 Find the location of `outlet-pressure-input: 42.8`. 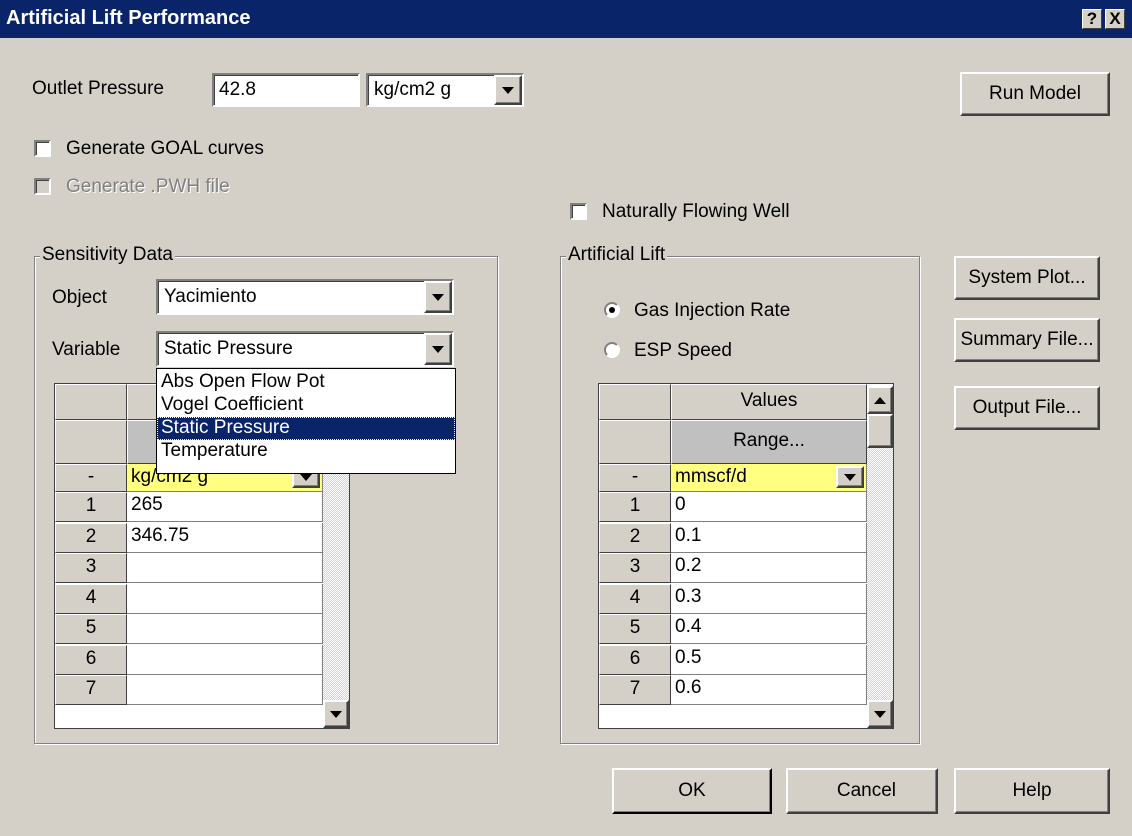

outlet-pressure-input: 42.8 is located at coordinates (286, 90).